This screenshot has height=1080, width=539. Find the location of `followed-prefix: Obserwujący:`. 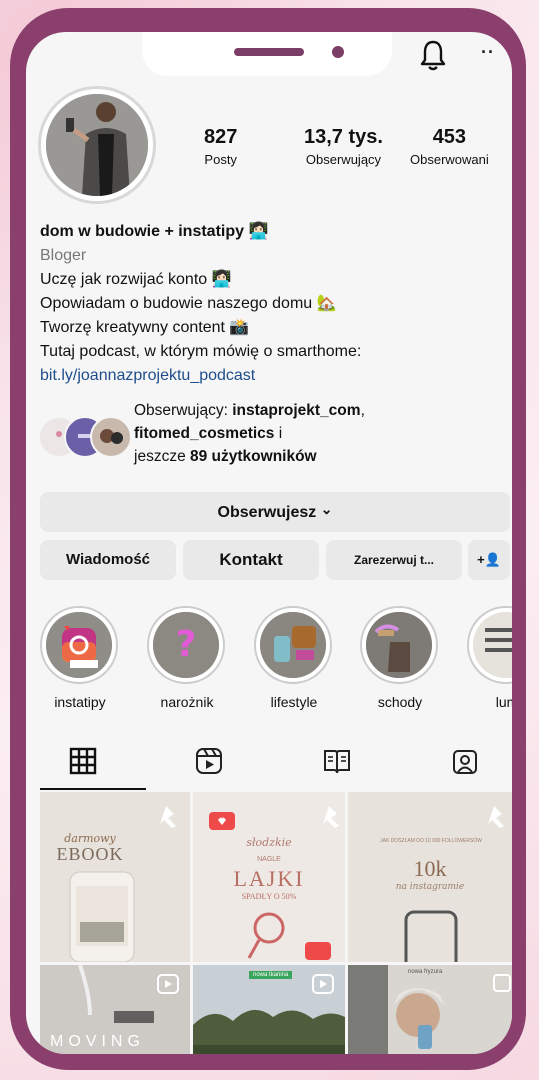

followed-prefix: Obserwujący: is located at coordinates (183, 410).